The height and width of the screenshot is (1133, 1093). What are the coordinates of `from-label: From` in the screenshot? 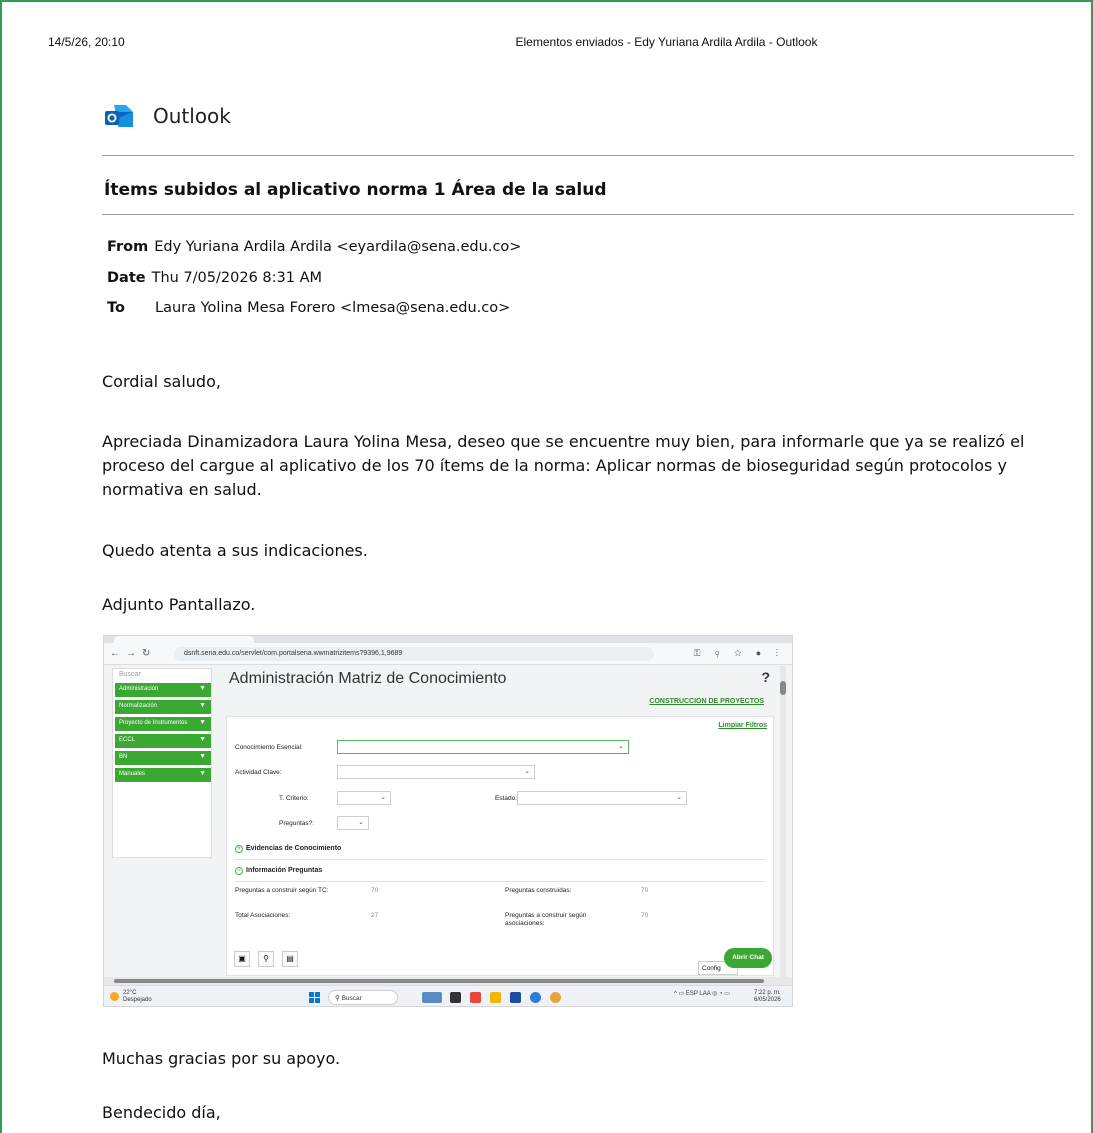 It's located at (128, 247).